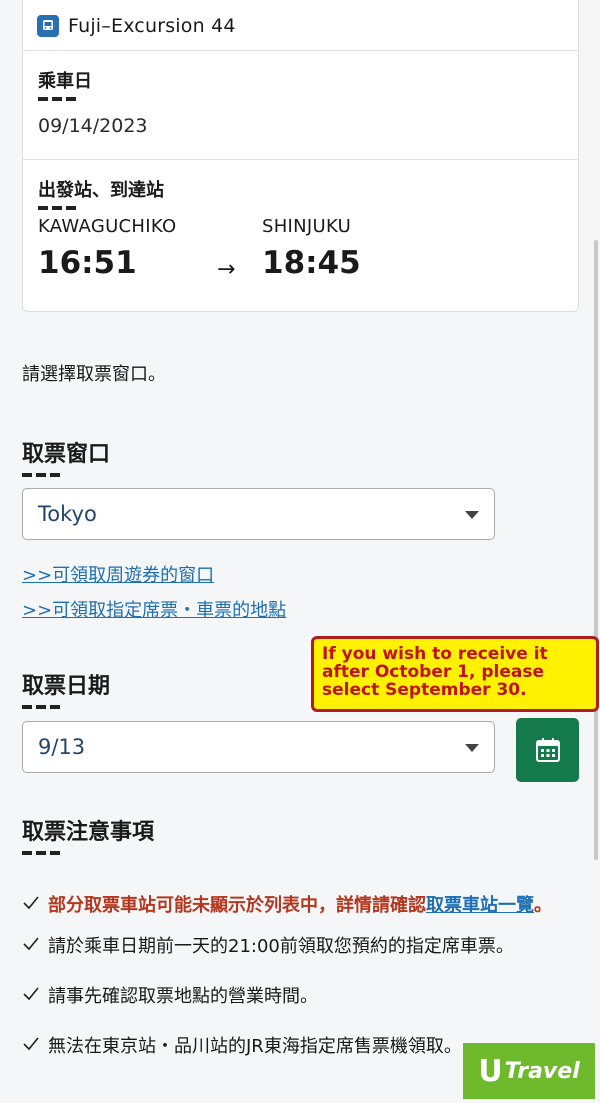  What do you see at coordinates (101, 190) in the screenshot?
I see `station-label: 出發站、到達站` at bounding box center [101, 190].